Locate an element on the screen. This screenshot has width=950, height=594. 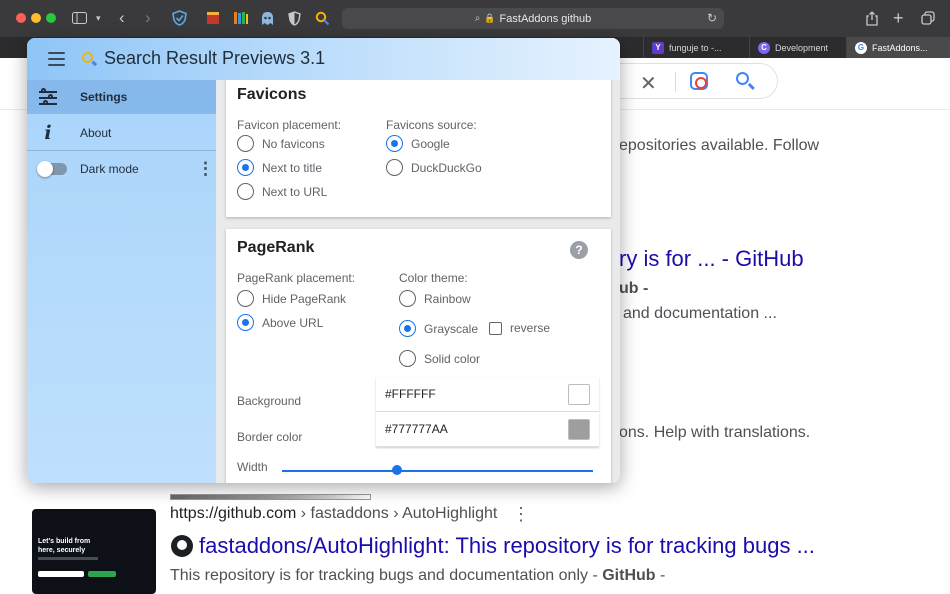
background-color-field: #FFFFFF is located at coordinates (487, 394).